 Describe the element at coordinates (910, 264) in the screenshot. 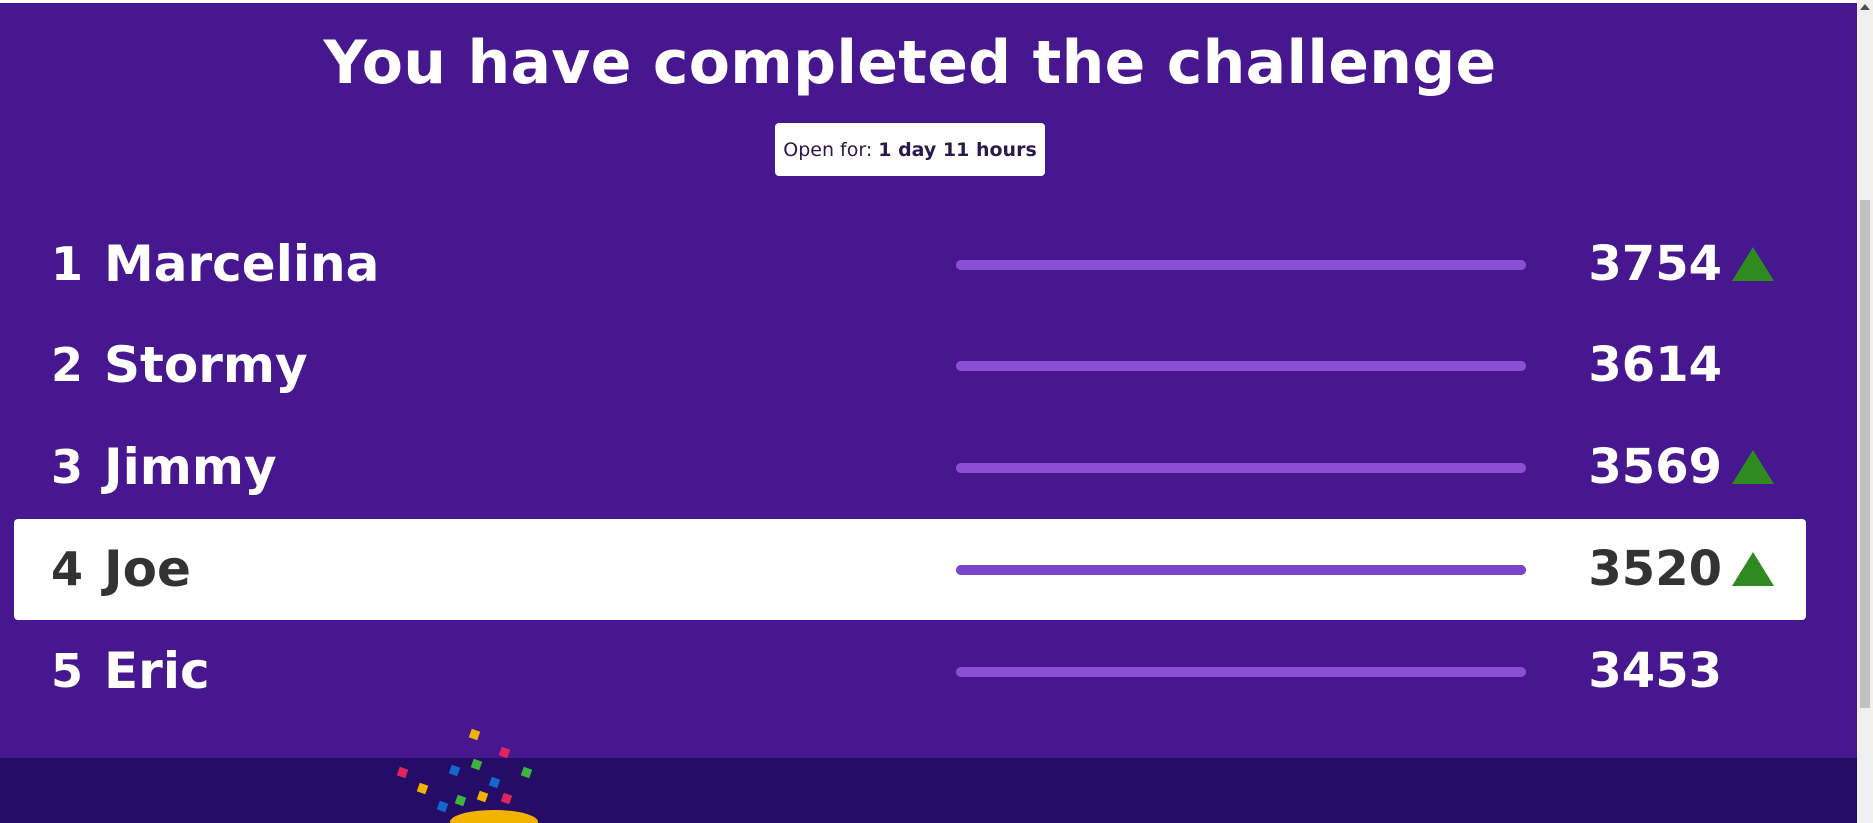

I see `leaderboard-row: 1 Marcelina 3754` at that location.